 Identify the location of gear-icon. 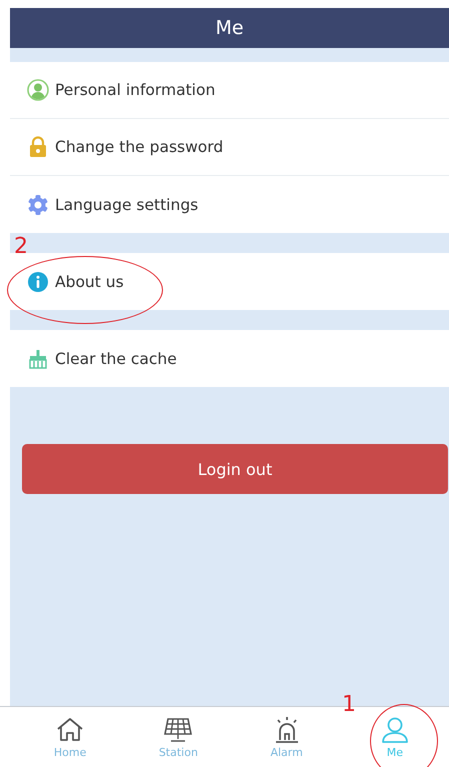
(38, 205).